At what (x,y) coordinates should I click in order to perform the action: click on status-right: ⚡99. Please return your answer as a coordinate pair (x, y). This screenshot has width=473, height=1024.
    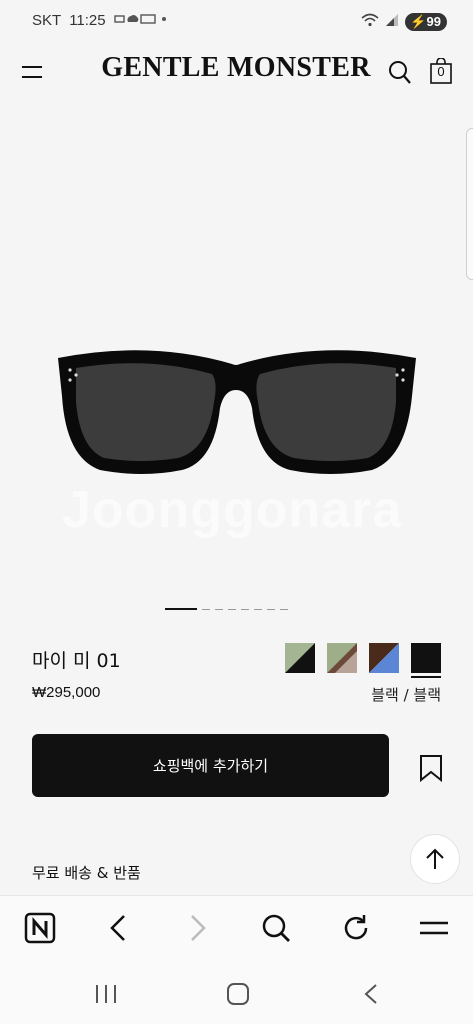
    Looking at the image, I should click on (404, 21).